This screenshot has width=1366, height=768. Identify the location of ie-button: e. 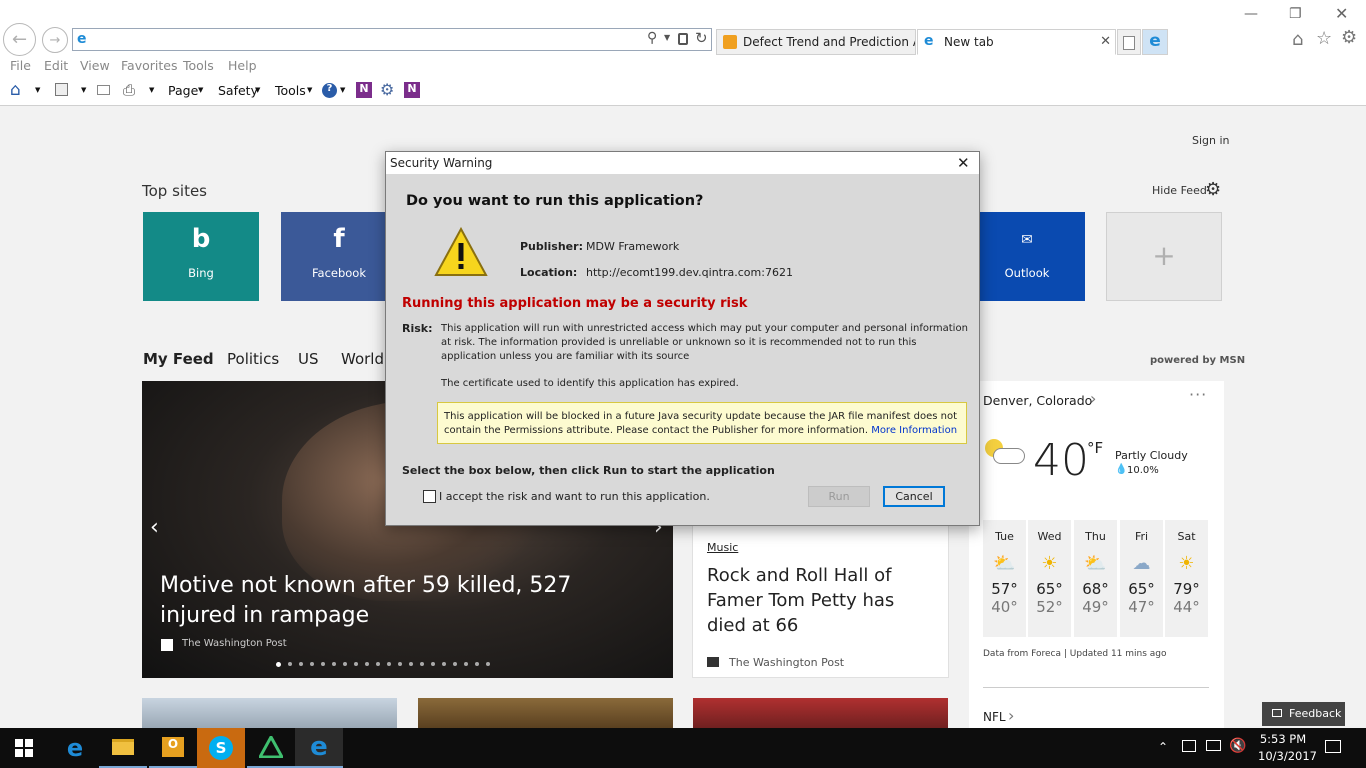
(1155, 42).